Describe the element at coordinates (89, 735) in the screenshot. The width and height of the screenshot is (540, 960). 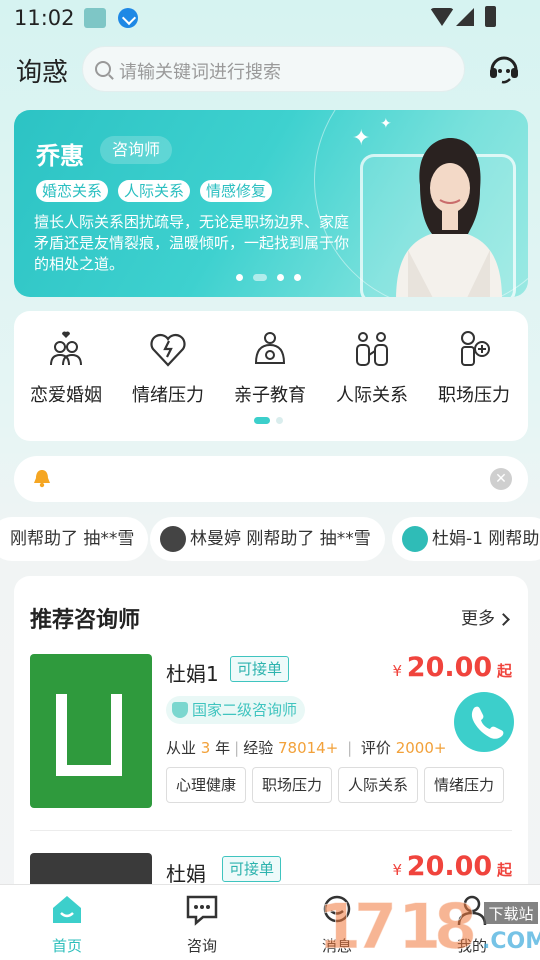
I see `avatar-letter-u` at that location.